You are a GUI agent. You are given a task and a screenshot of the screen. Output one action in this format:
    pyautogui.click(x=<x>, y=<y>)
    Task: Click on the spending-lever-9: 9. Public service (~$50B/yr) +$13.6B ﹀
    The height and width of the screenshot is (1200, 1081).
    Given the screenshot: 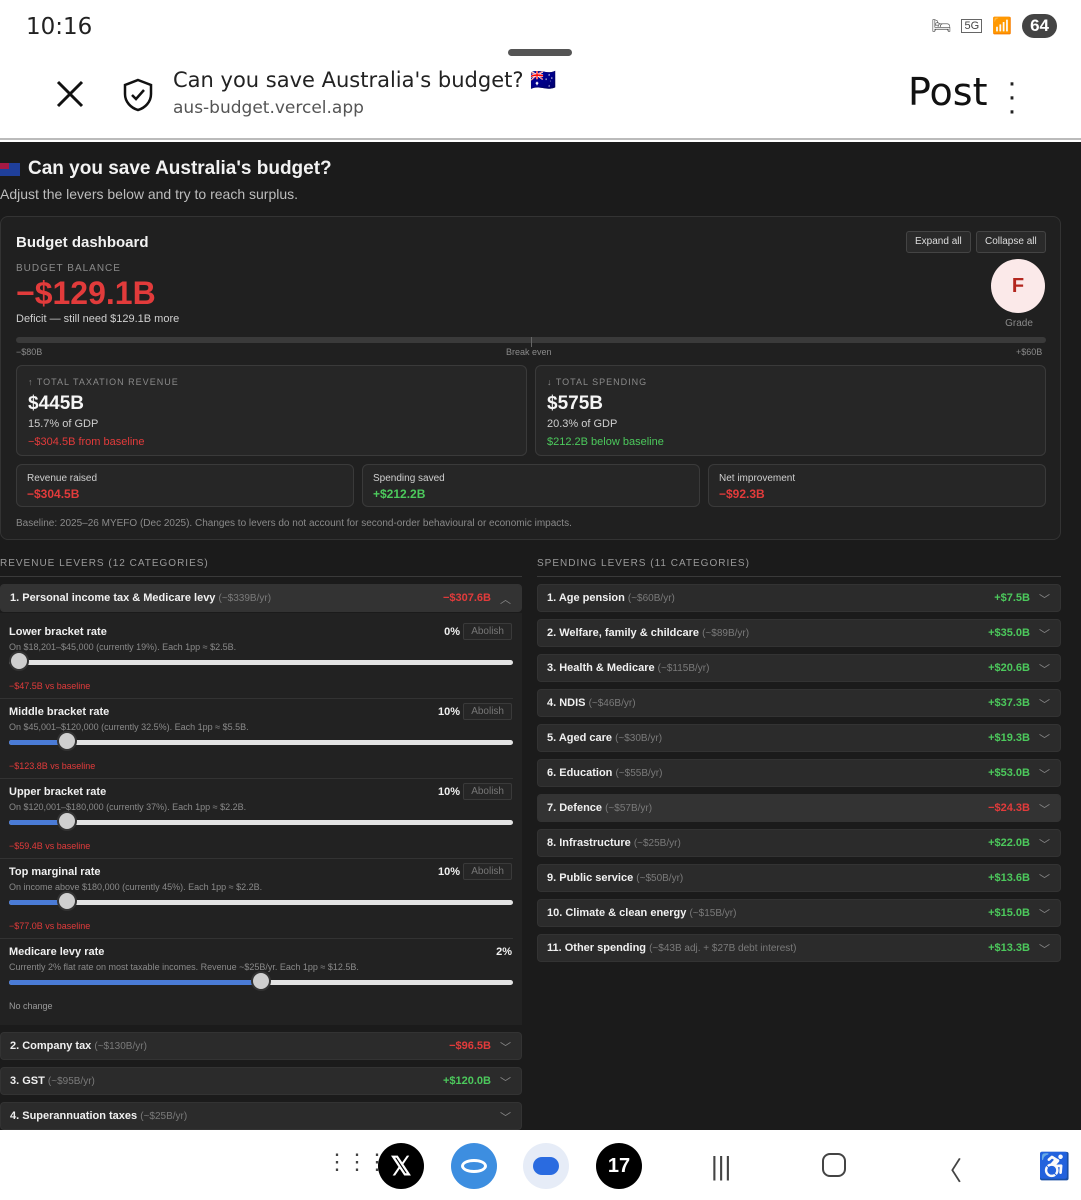 What is the action you would take?
    pyautogui.click(x=799, y=878)
    